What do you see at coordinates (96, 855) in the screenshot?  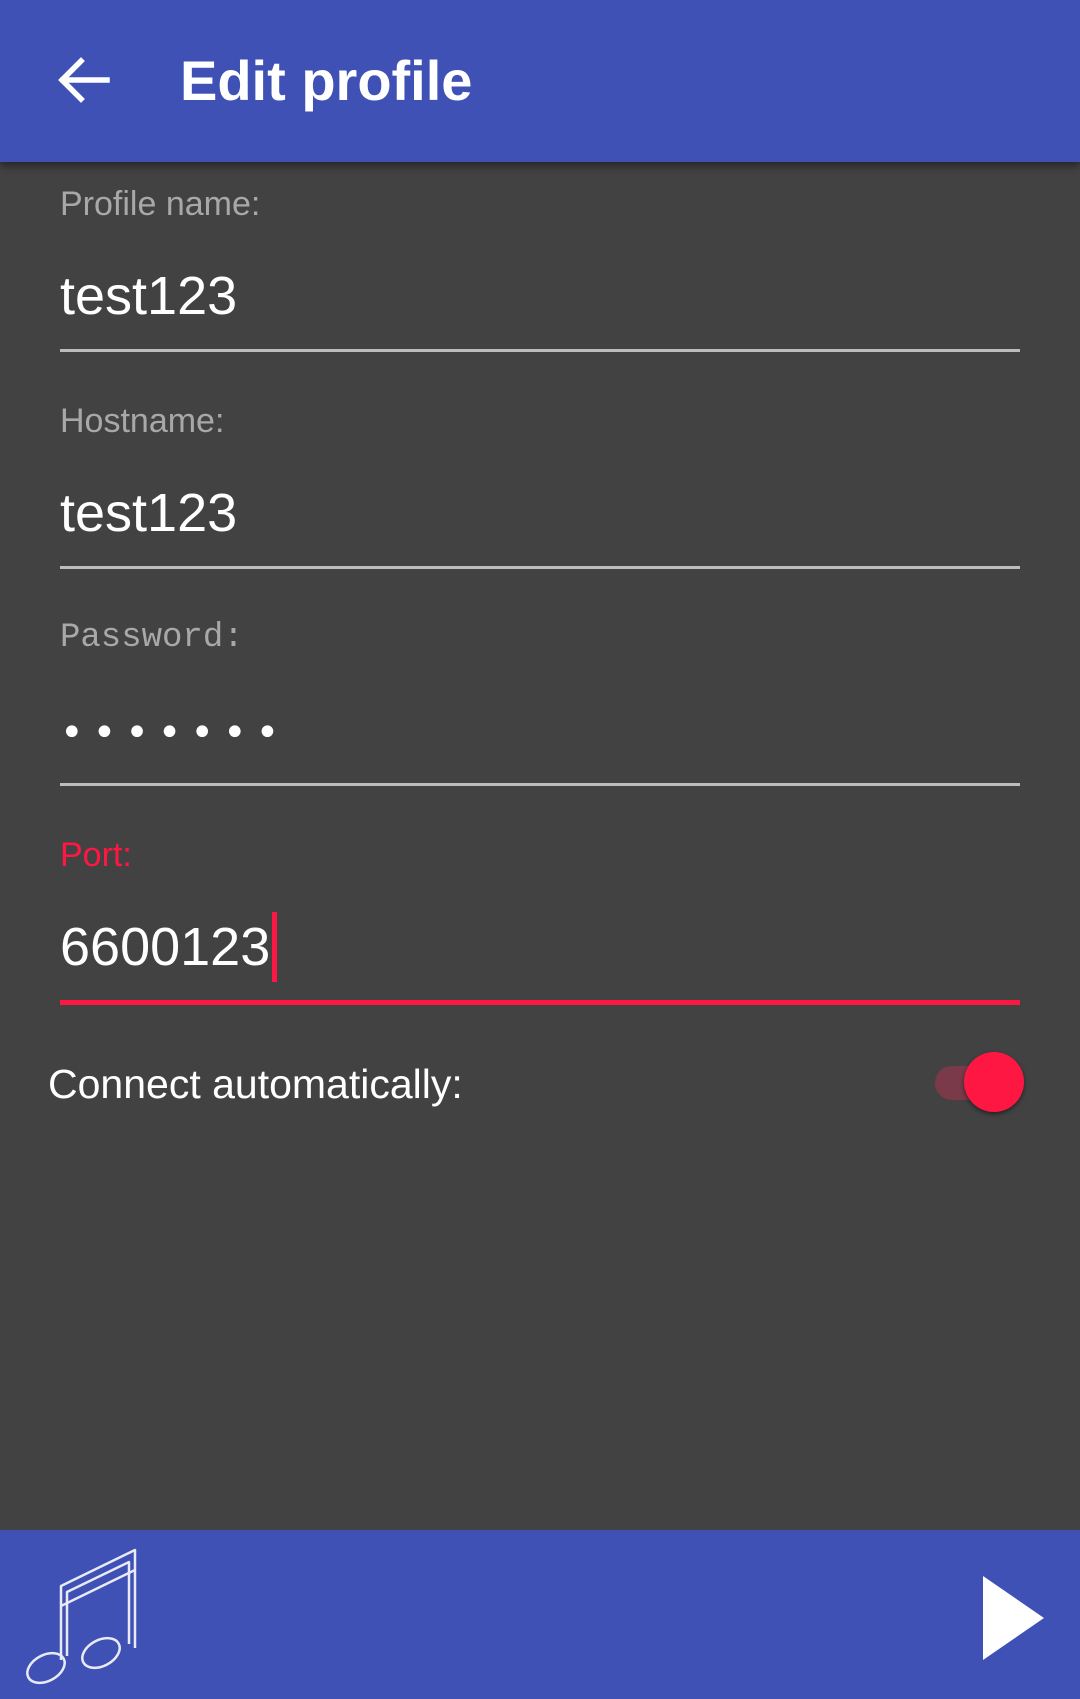 I see `port-label: Port:` at bounding box center [96, 855].